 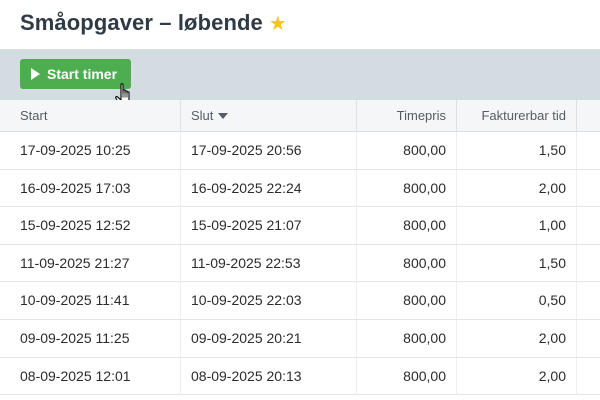 I want to click on cell-end: 15-09-2025 21:07, so click(x=269, y=226).